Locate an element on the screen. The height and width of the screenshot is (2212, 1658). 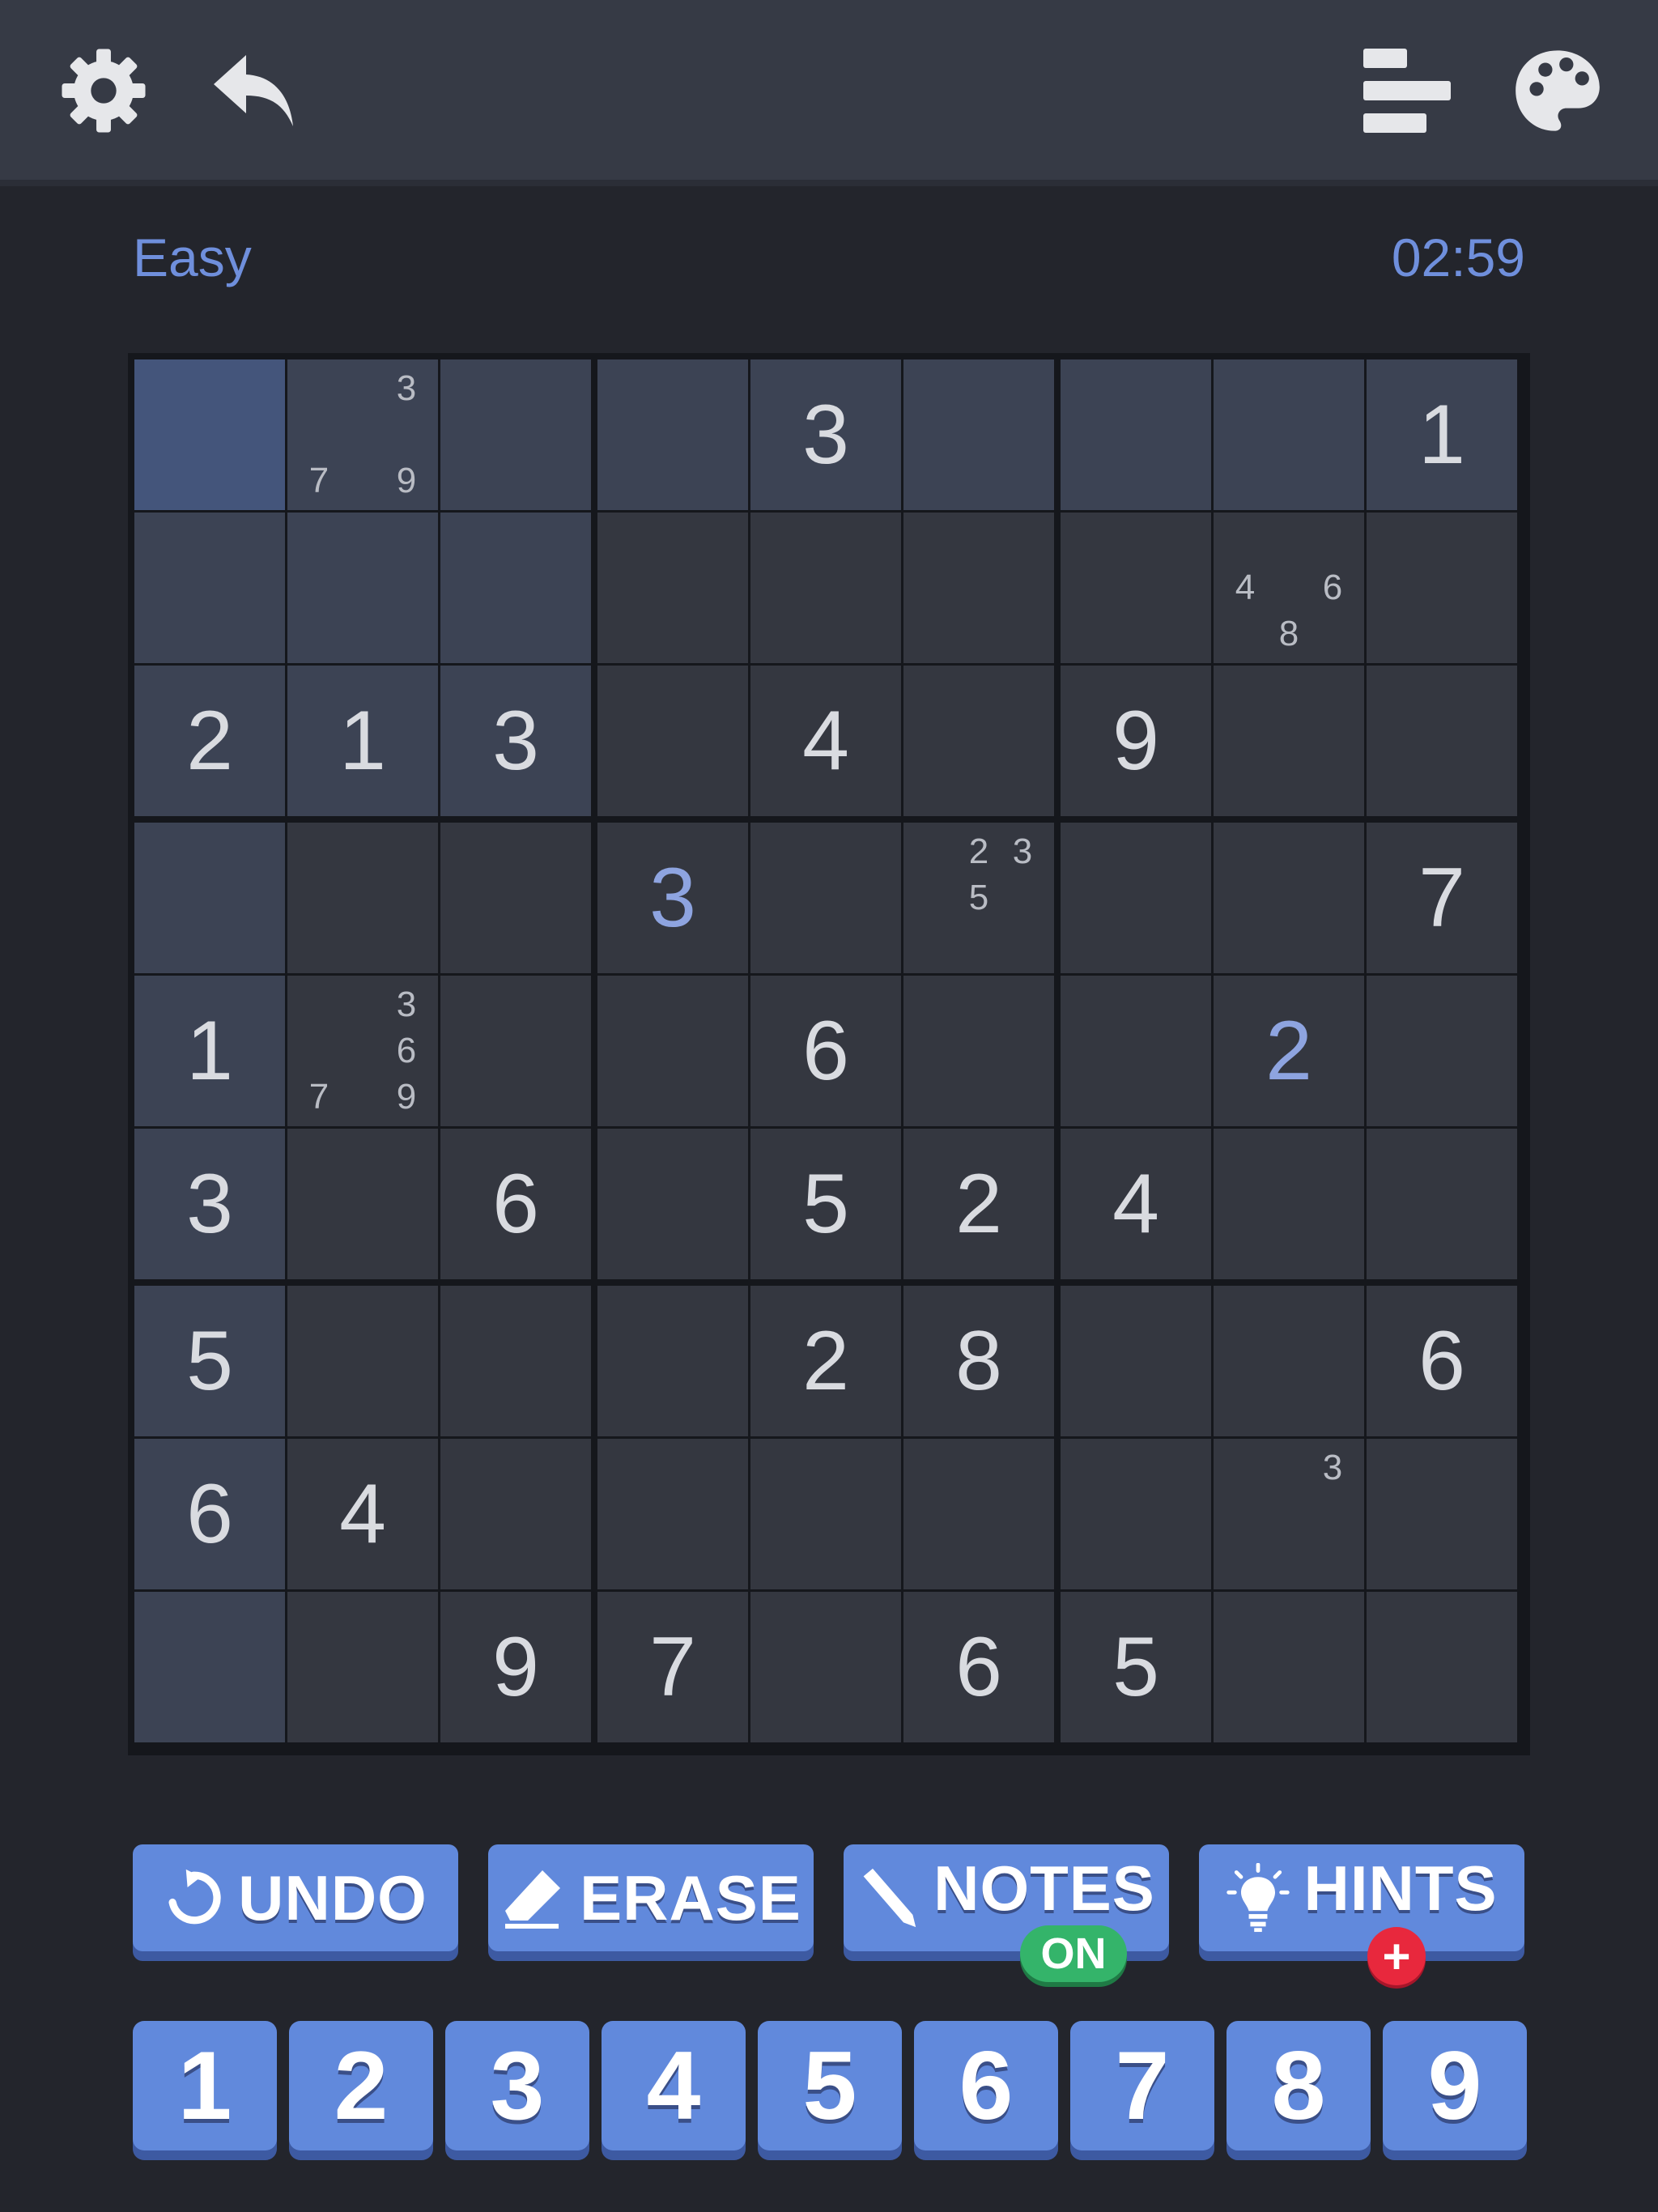
sudoku-cell: 3 7 9 is located at coordinates (362, 434).